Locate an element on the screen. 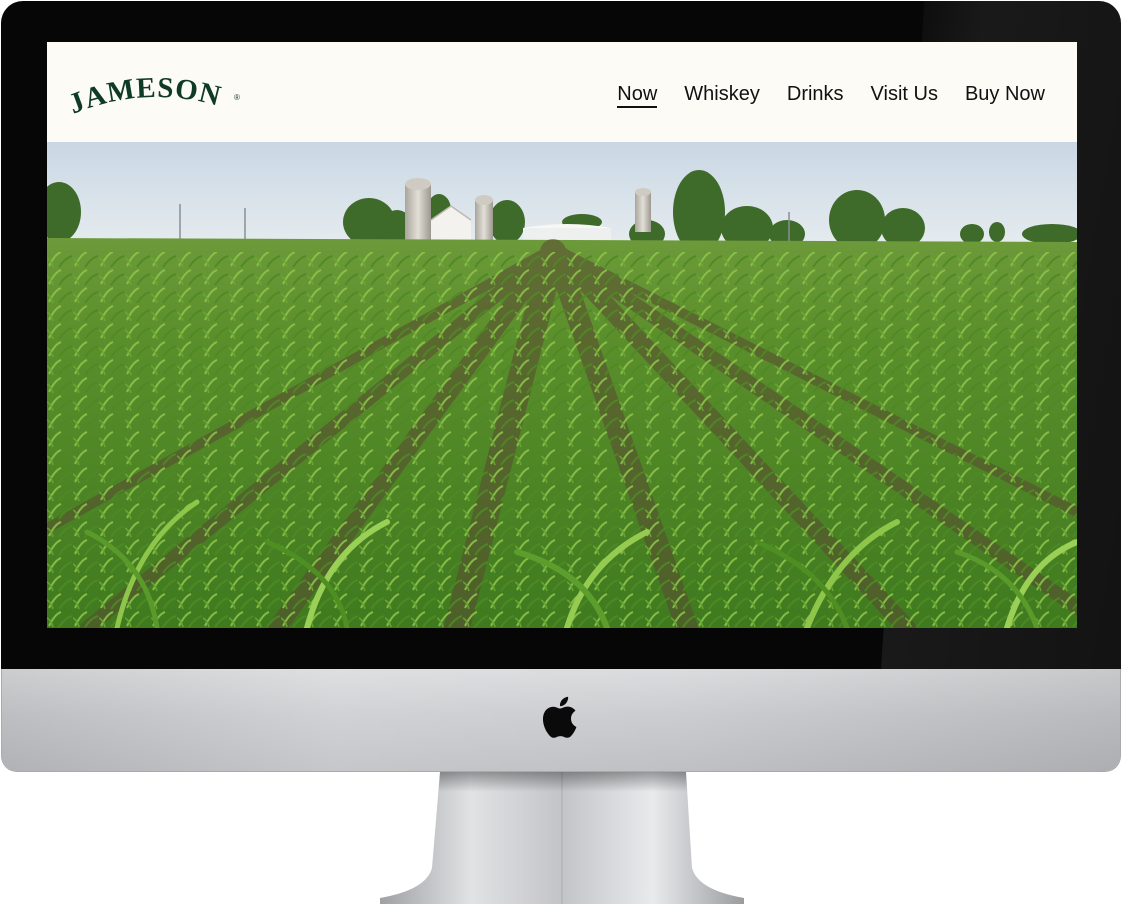 The height and width of the screenshot is (904, 1122). nav-item-buy-now: Buy Now is located at coordinates (1005, 95).